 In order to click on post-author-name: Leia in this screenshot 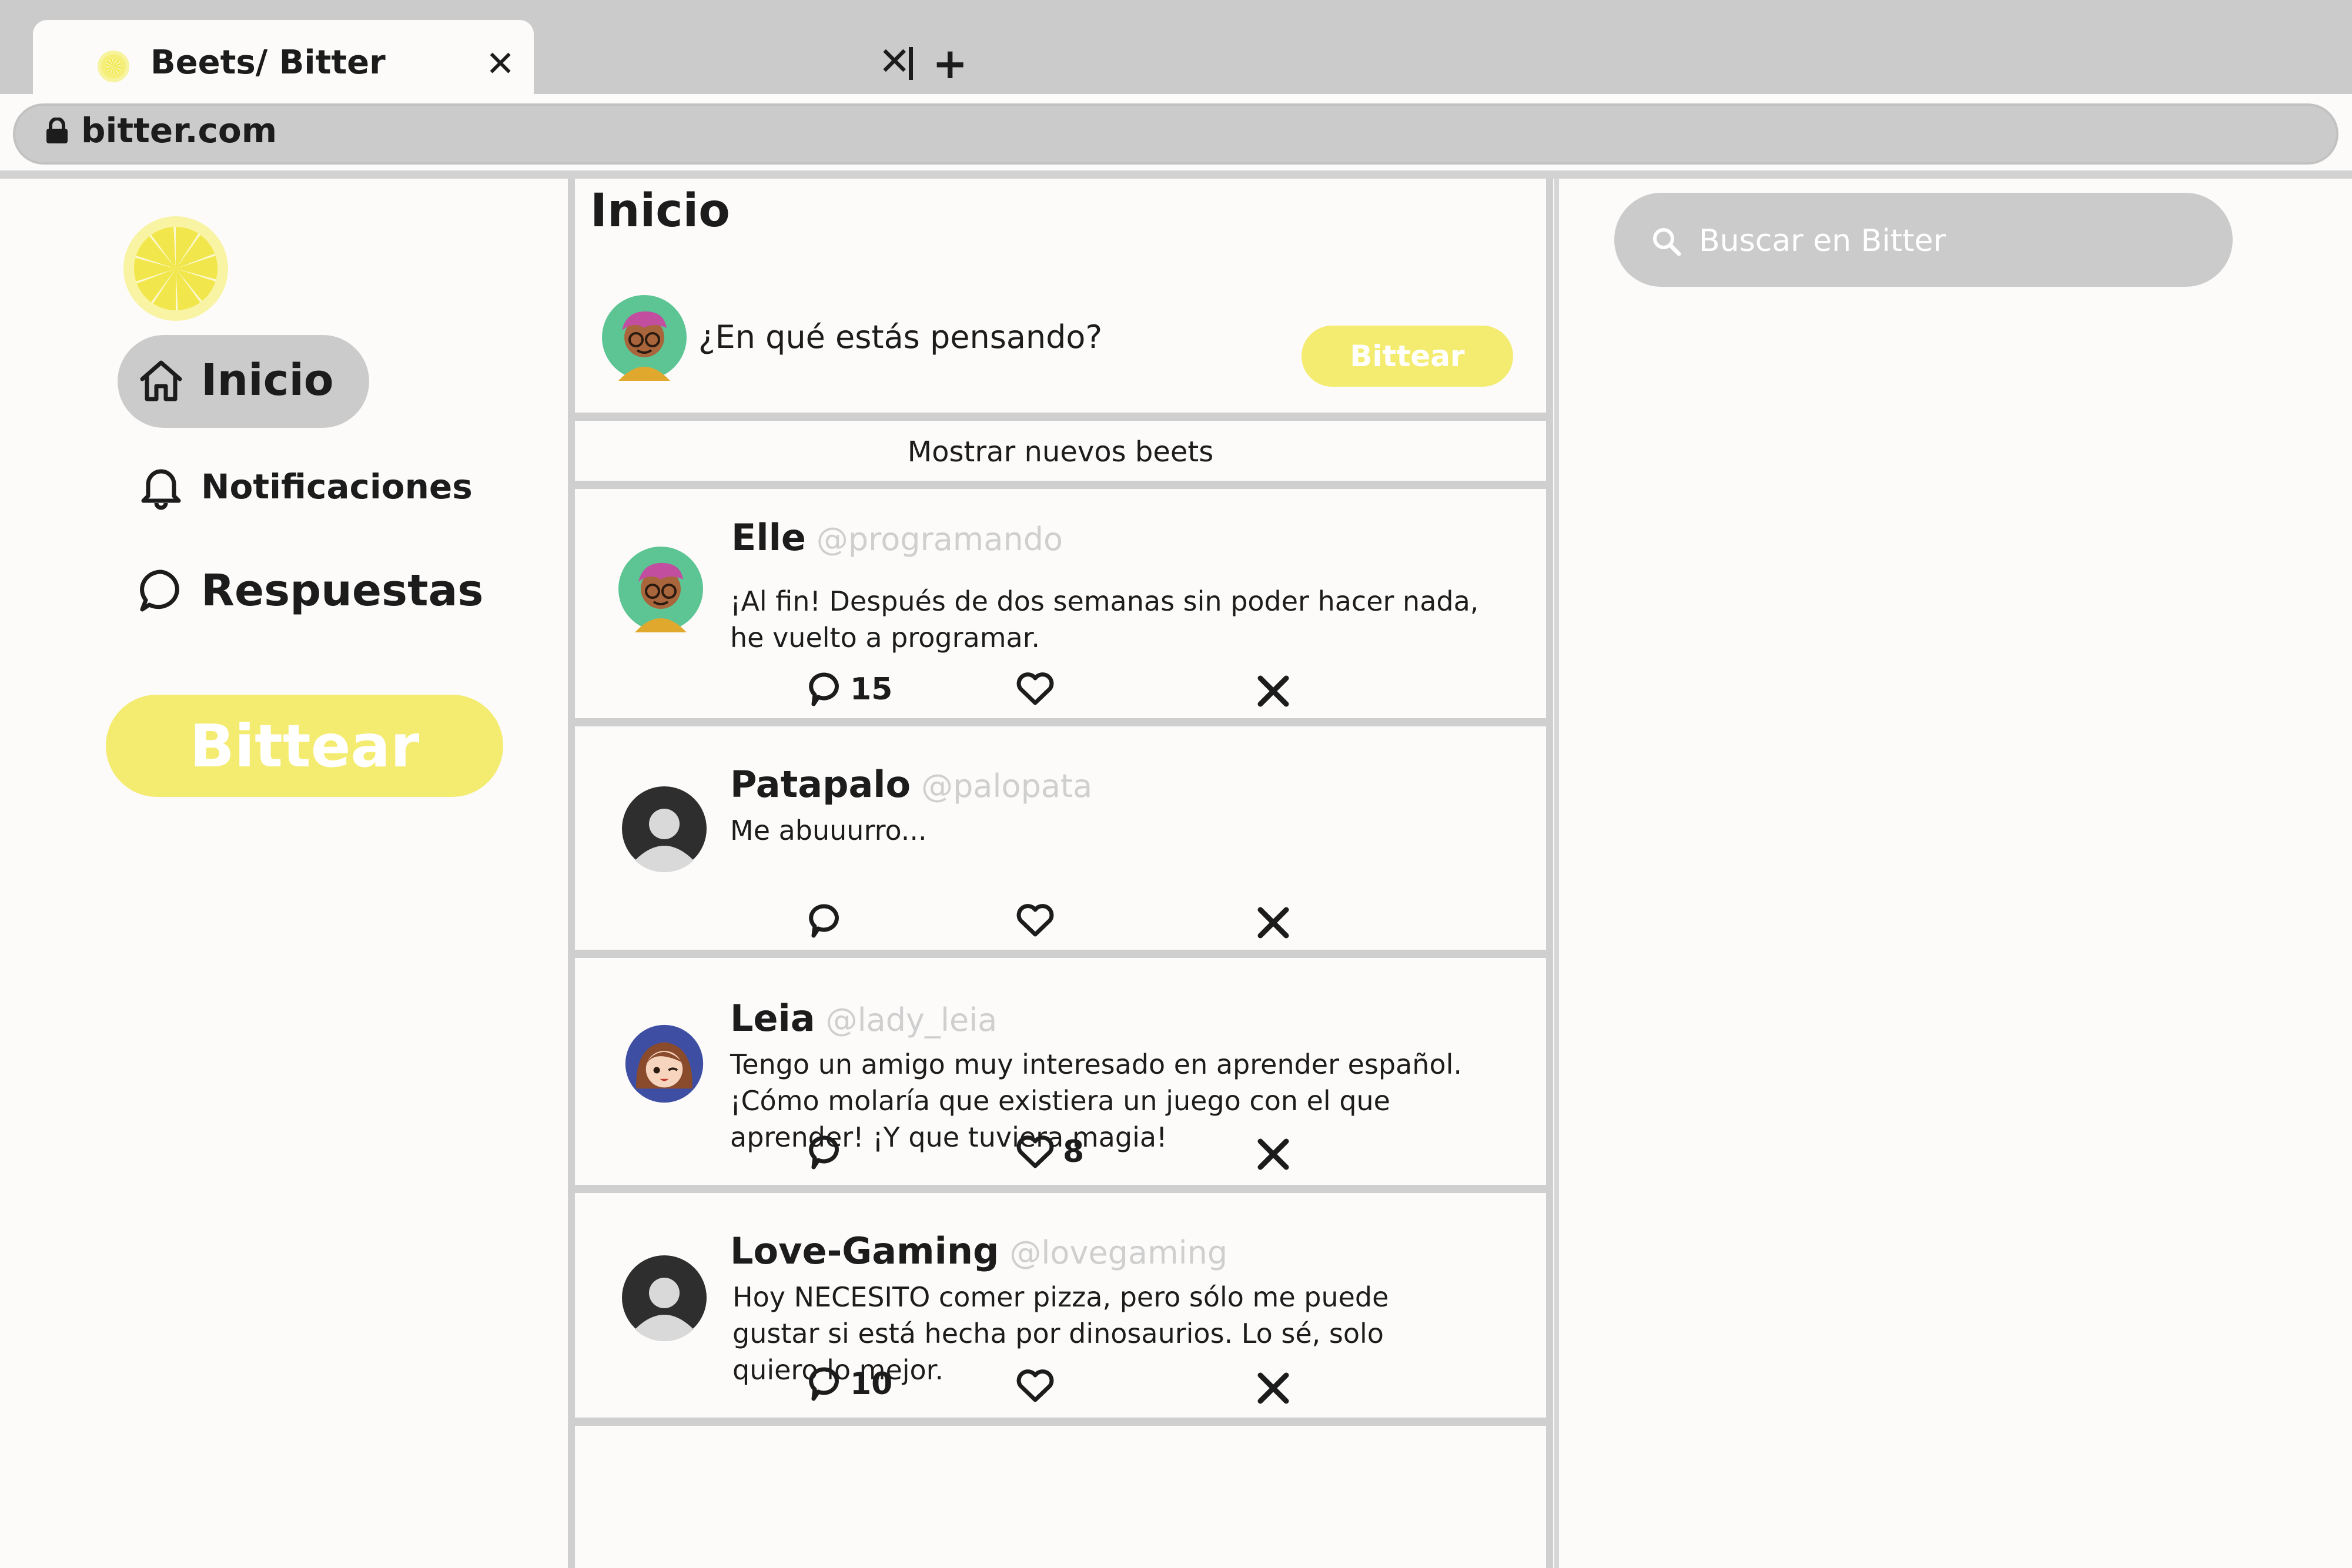, I will do `click(773, 1018)`.